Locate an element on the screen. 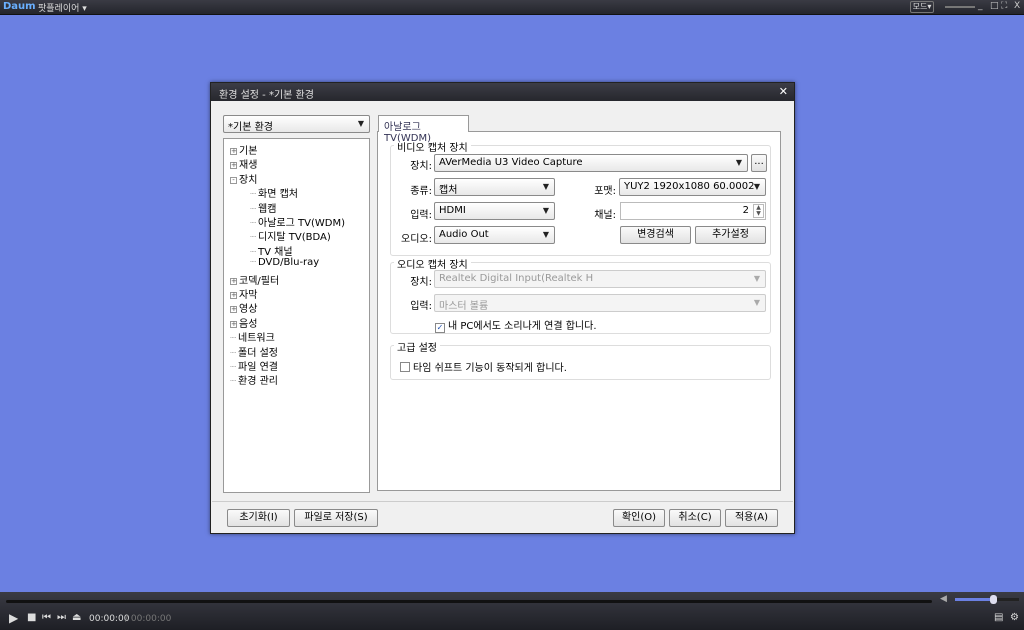  extra-settings-button: 추가설정 is located at coordinates (730, 235).